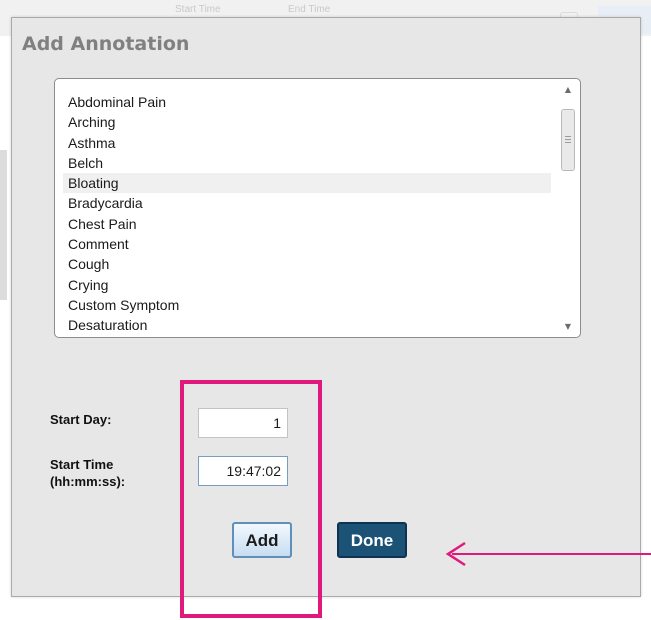 The image size is (651, 620). What do you see at coordinates (198, 9) in the screenshot?
I see `background-column-header: Start Time` at bounding box center [198, 9].